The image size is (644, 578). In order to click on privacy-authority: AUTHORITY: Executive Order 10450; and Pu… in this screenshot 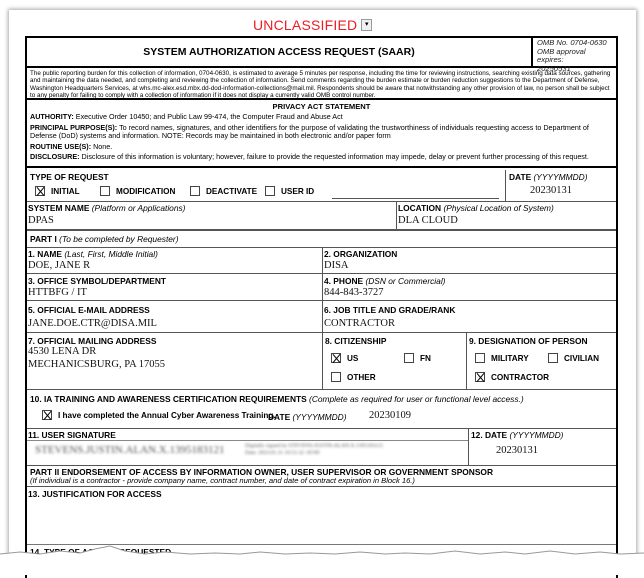, I will do `click(186, 117)`.